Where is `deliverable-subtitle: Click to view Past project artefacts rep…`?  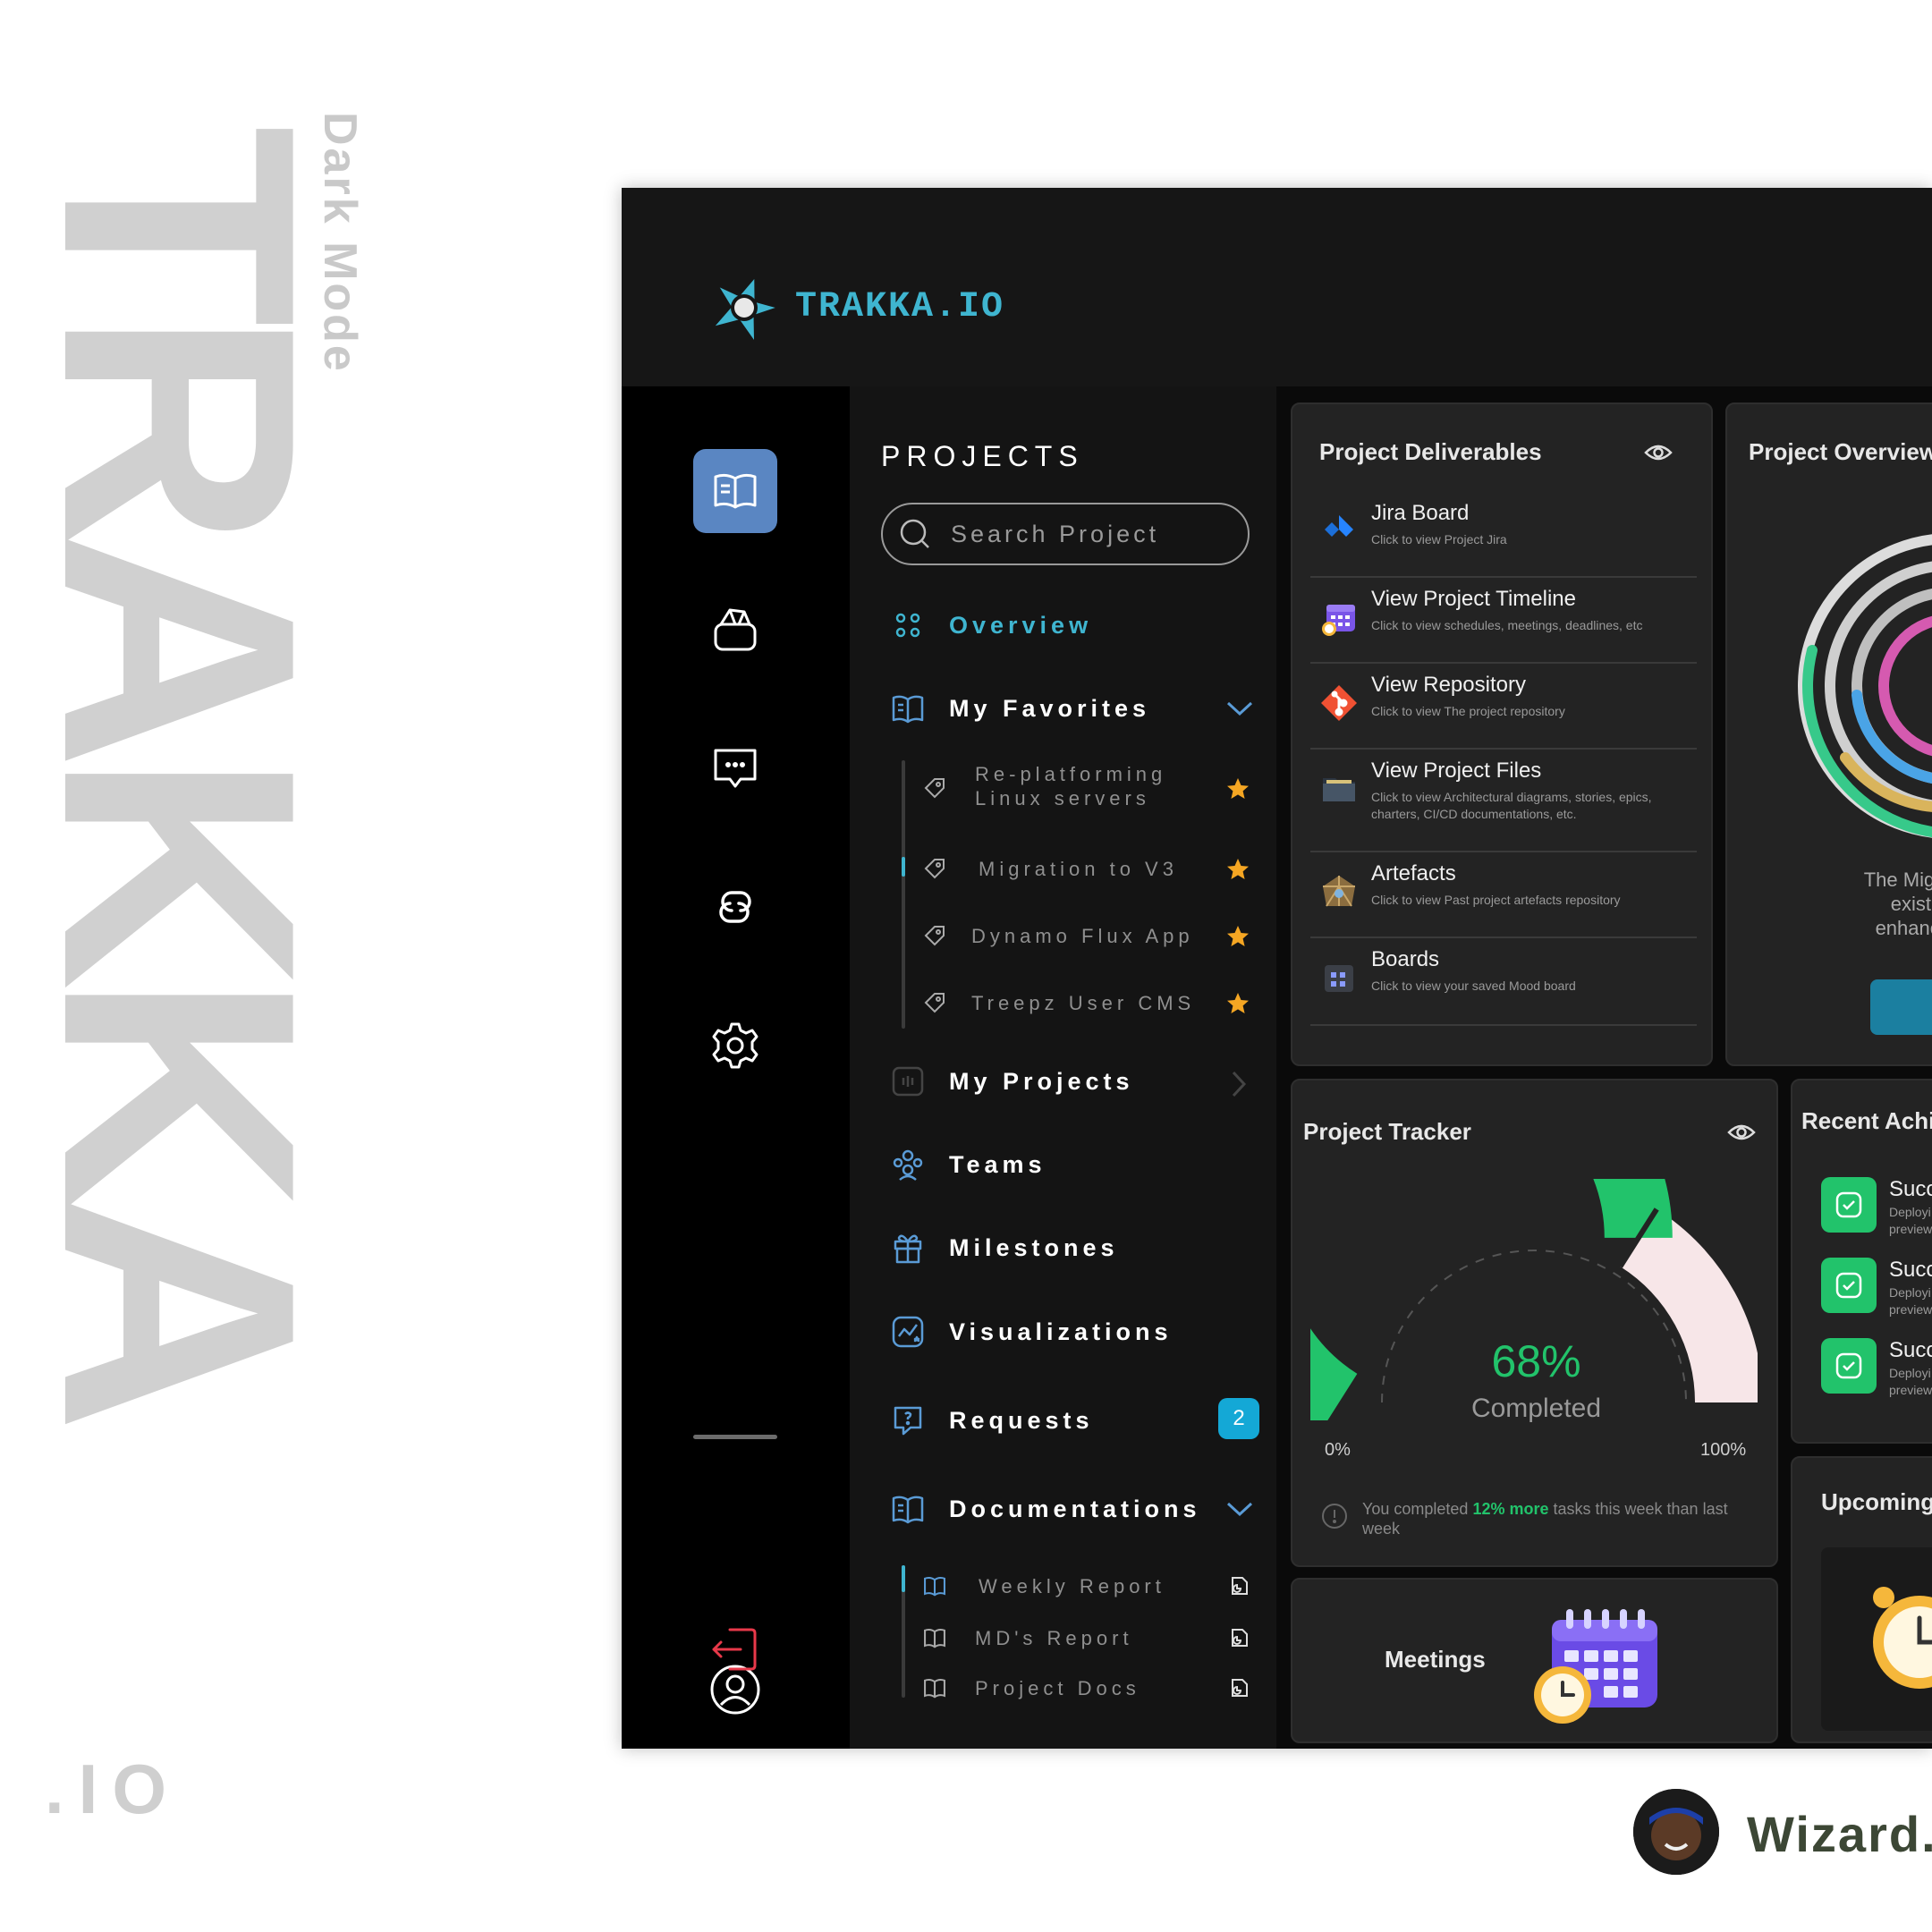 deliverable-subtitle: Click to view Past project artefacts rep… is located at coordinates (1496, 900).